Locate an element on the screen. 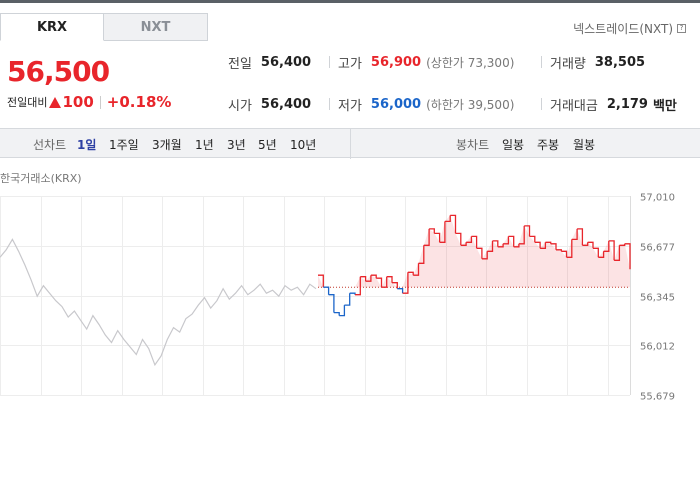 Image resolution: width=700 pixels, height=490 pixels. up-triangle-icon is located at coordinates (55, 102).